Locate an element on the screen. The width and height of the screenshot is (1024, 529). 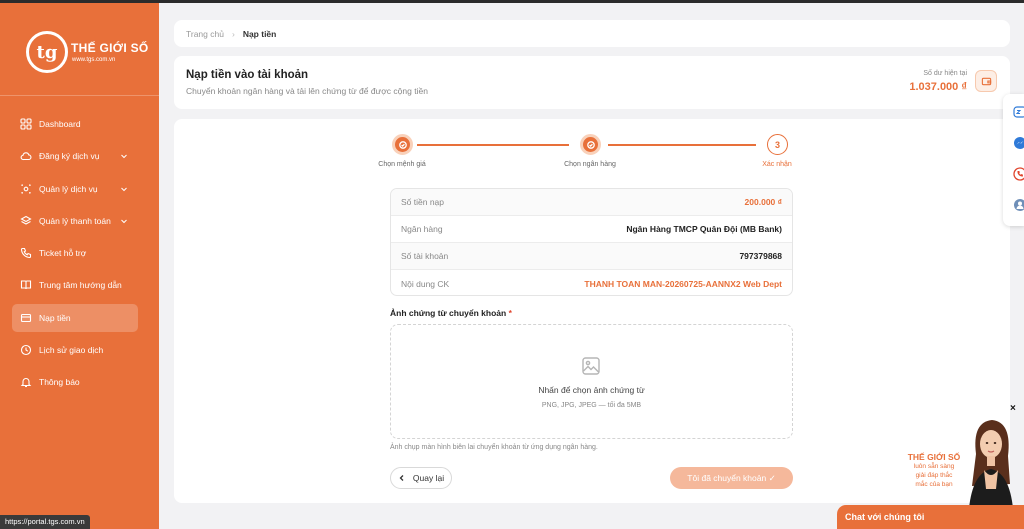
summary-row-account-number: Số tài khoản 797379868 is located at coordinates (591, 256).